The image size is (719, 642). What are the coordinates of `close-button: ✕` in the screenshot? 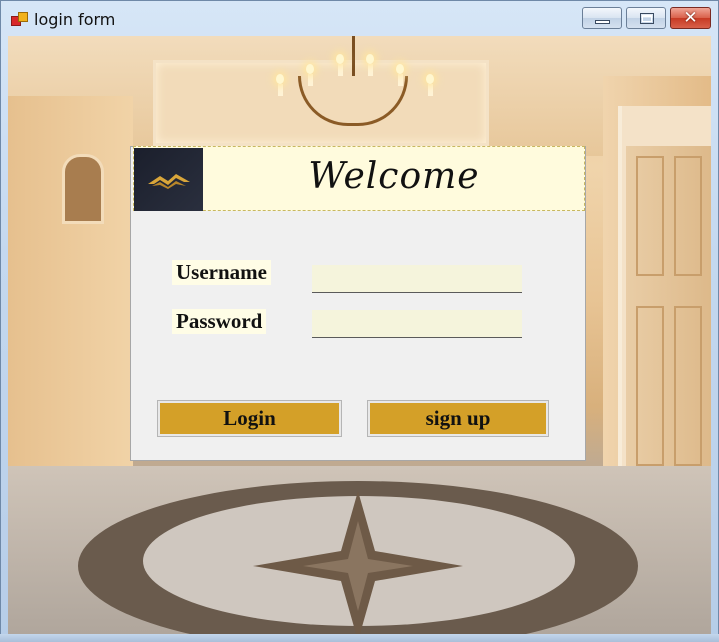 It's located at (690, 18).